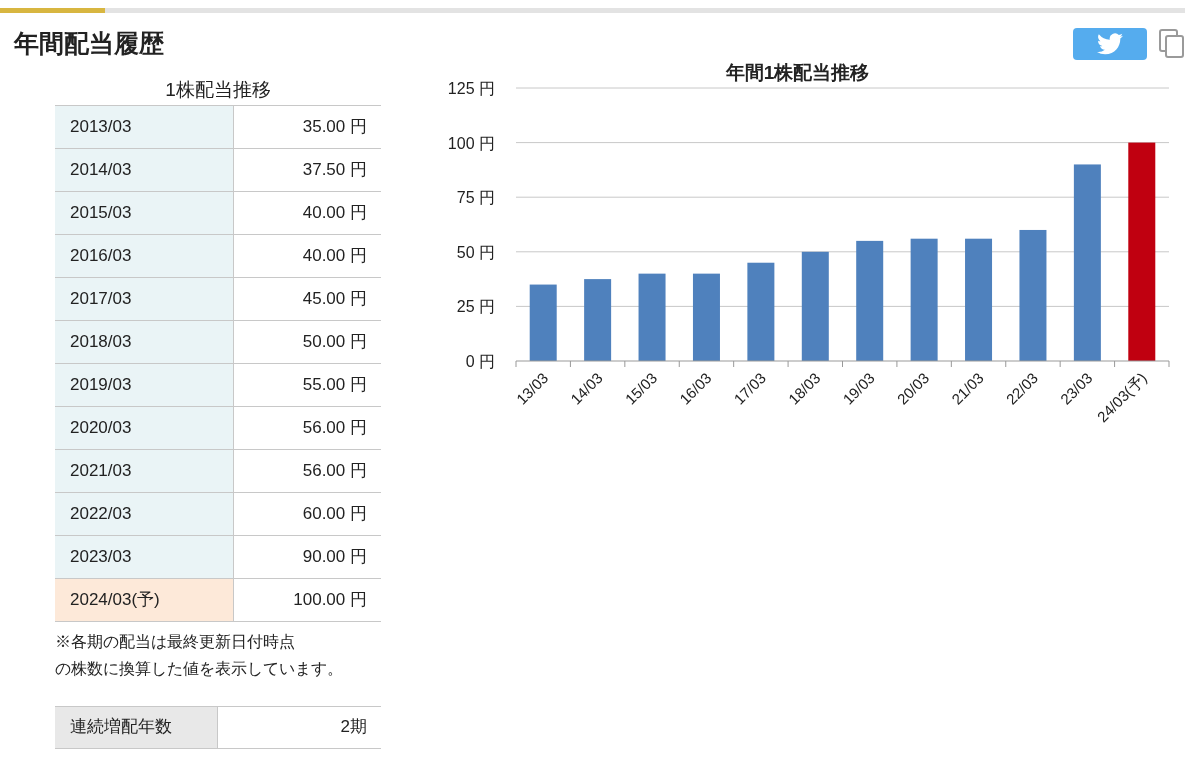  What do you see at coordinates (334, 384) in the screenshot?
I see `amount-cell-text: 55.00 円` at bounding box center [334, 384].